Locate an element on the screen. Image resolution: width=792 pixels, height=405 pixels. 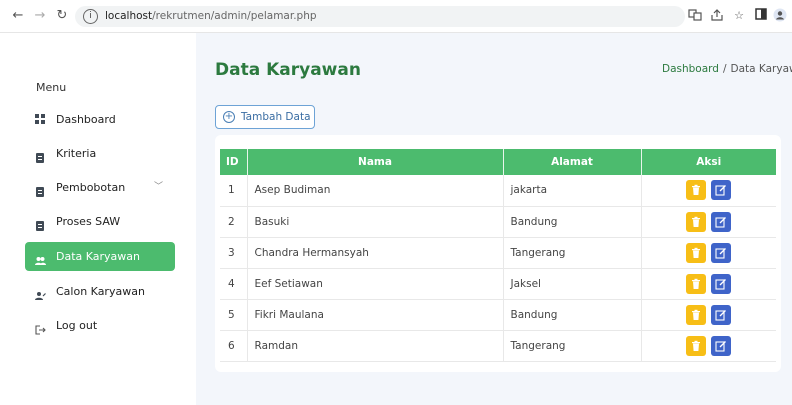
url-host: localhost is located at coordinates (129, 16).